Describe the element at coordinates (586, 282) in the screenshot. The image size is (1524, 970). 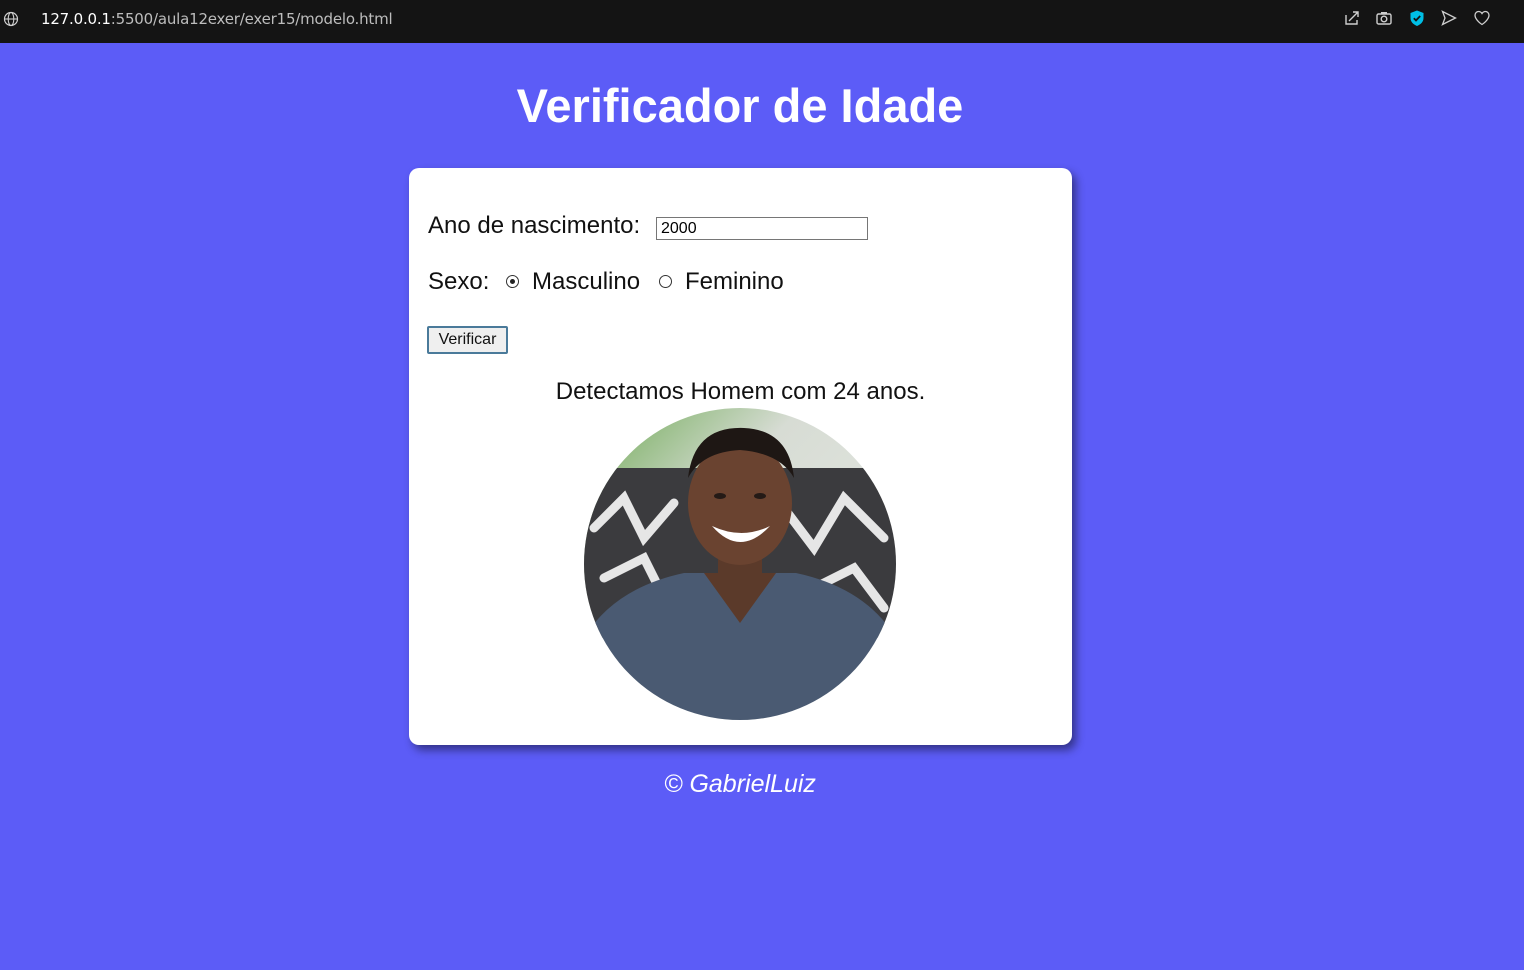
I see `radio-male-label: Masculino` at that location.